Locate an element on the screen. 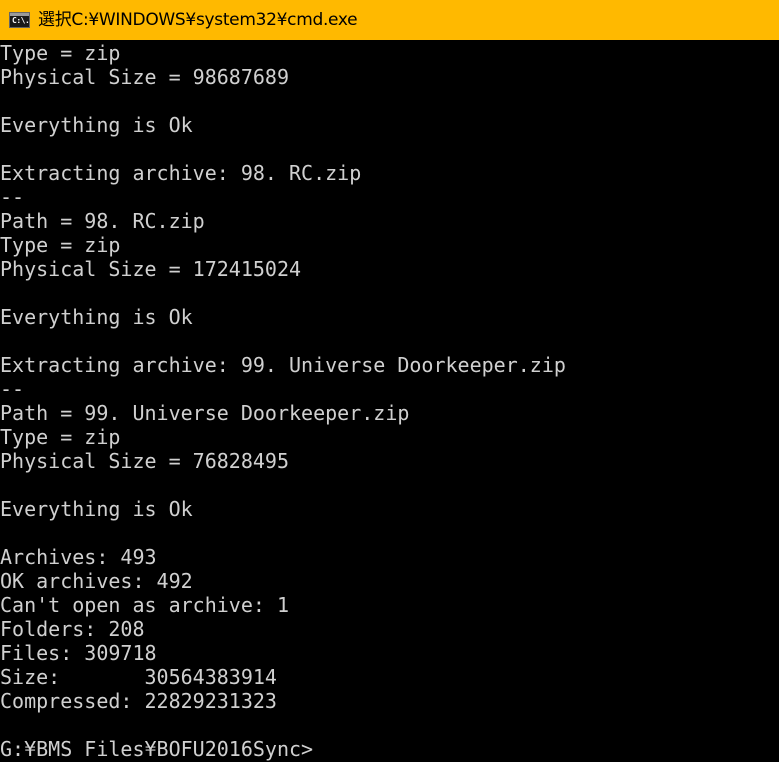 Image resolution: width=779 pixels, height=762 pixels. console-line: Extracting archive: 98. RC.zip is located at coordinates (181, 173).